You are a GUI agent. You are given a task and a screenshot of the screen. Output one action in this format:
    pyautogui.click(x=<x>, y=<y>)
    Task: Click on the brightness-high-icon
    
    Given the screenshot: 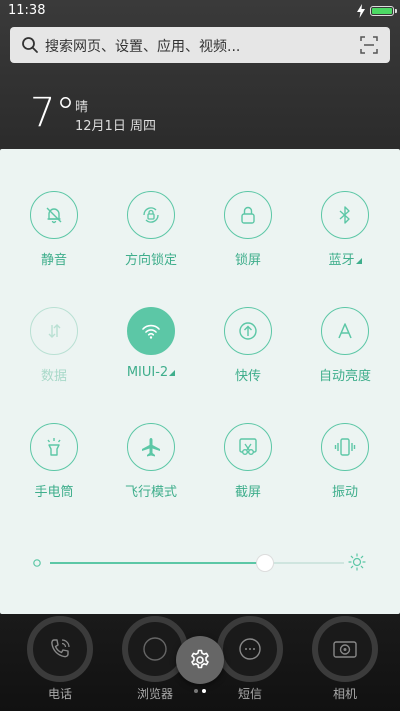 What is the action you would take?
    pyautogui.click(x=357, y=562)
    